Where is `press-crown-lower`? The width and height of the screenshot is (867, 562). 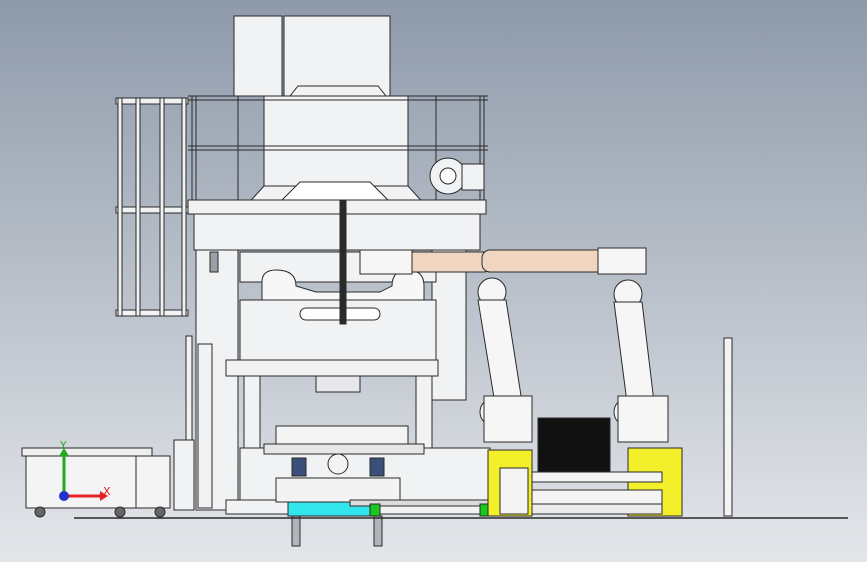 press-crown-lower is located at coordinates (337, 232).